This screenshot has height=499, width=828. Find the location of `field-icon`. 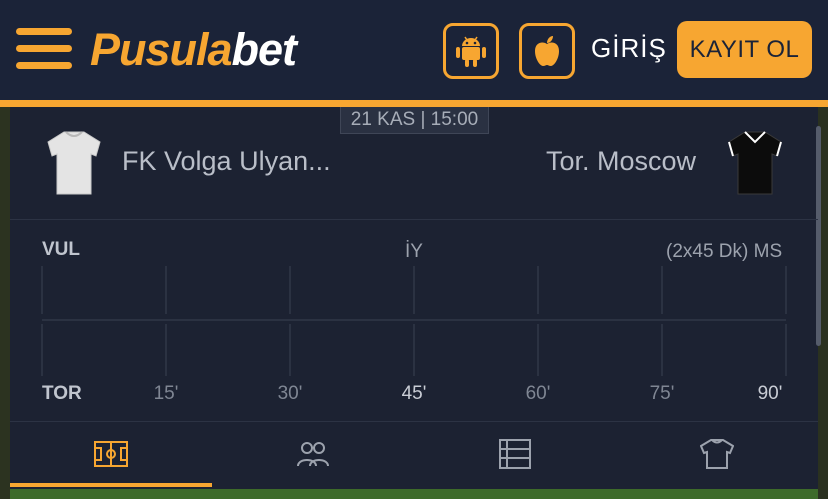

field-icon is located at coordinates (111, 454).